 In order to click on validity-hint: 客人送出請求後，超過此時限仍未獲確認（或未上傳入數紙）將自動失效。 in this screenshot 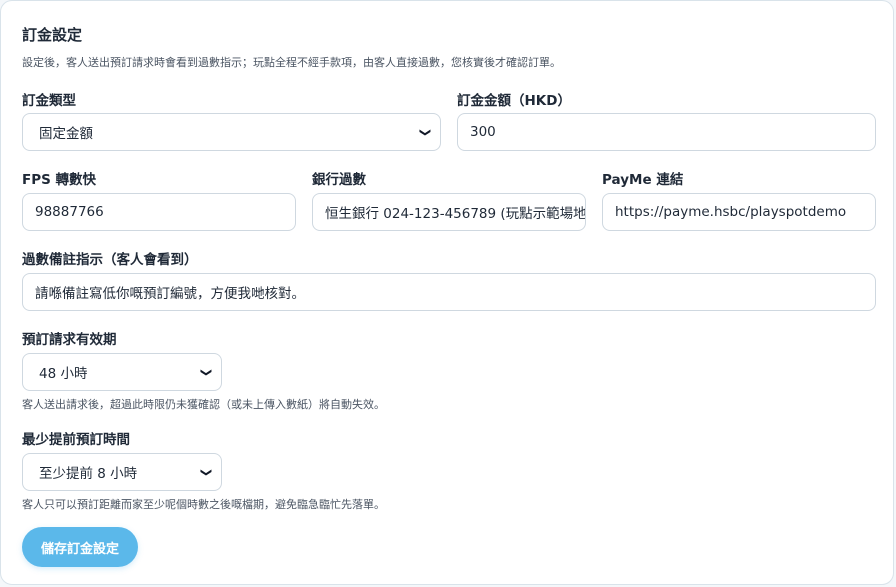, I will do `click(203, 404)`.